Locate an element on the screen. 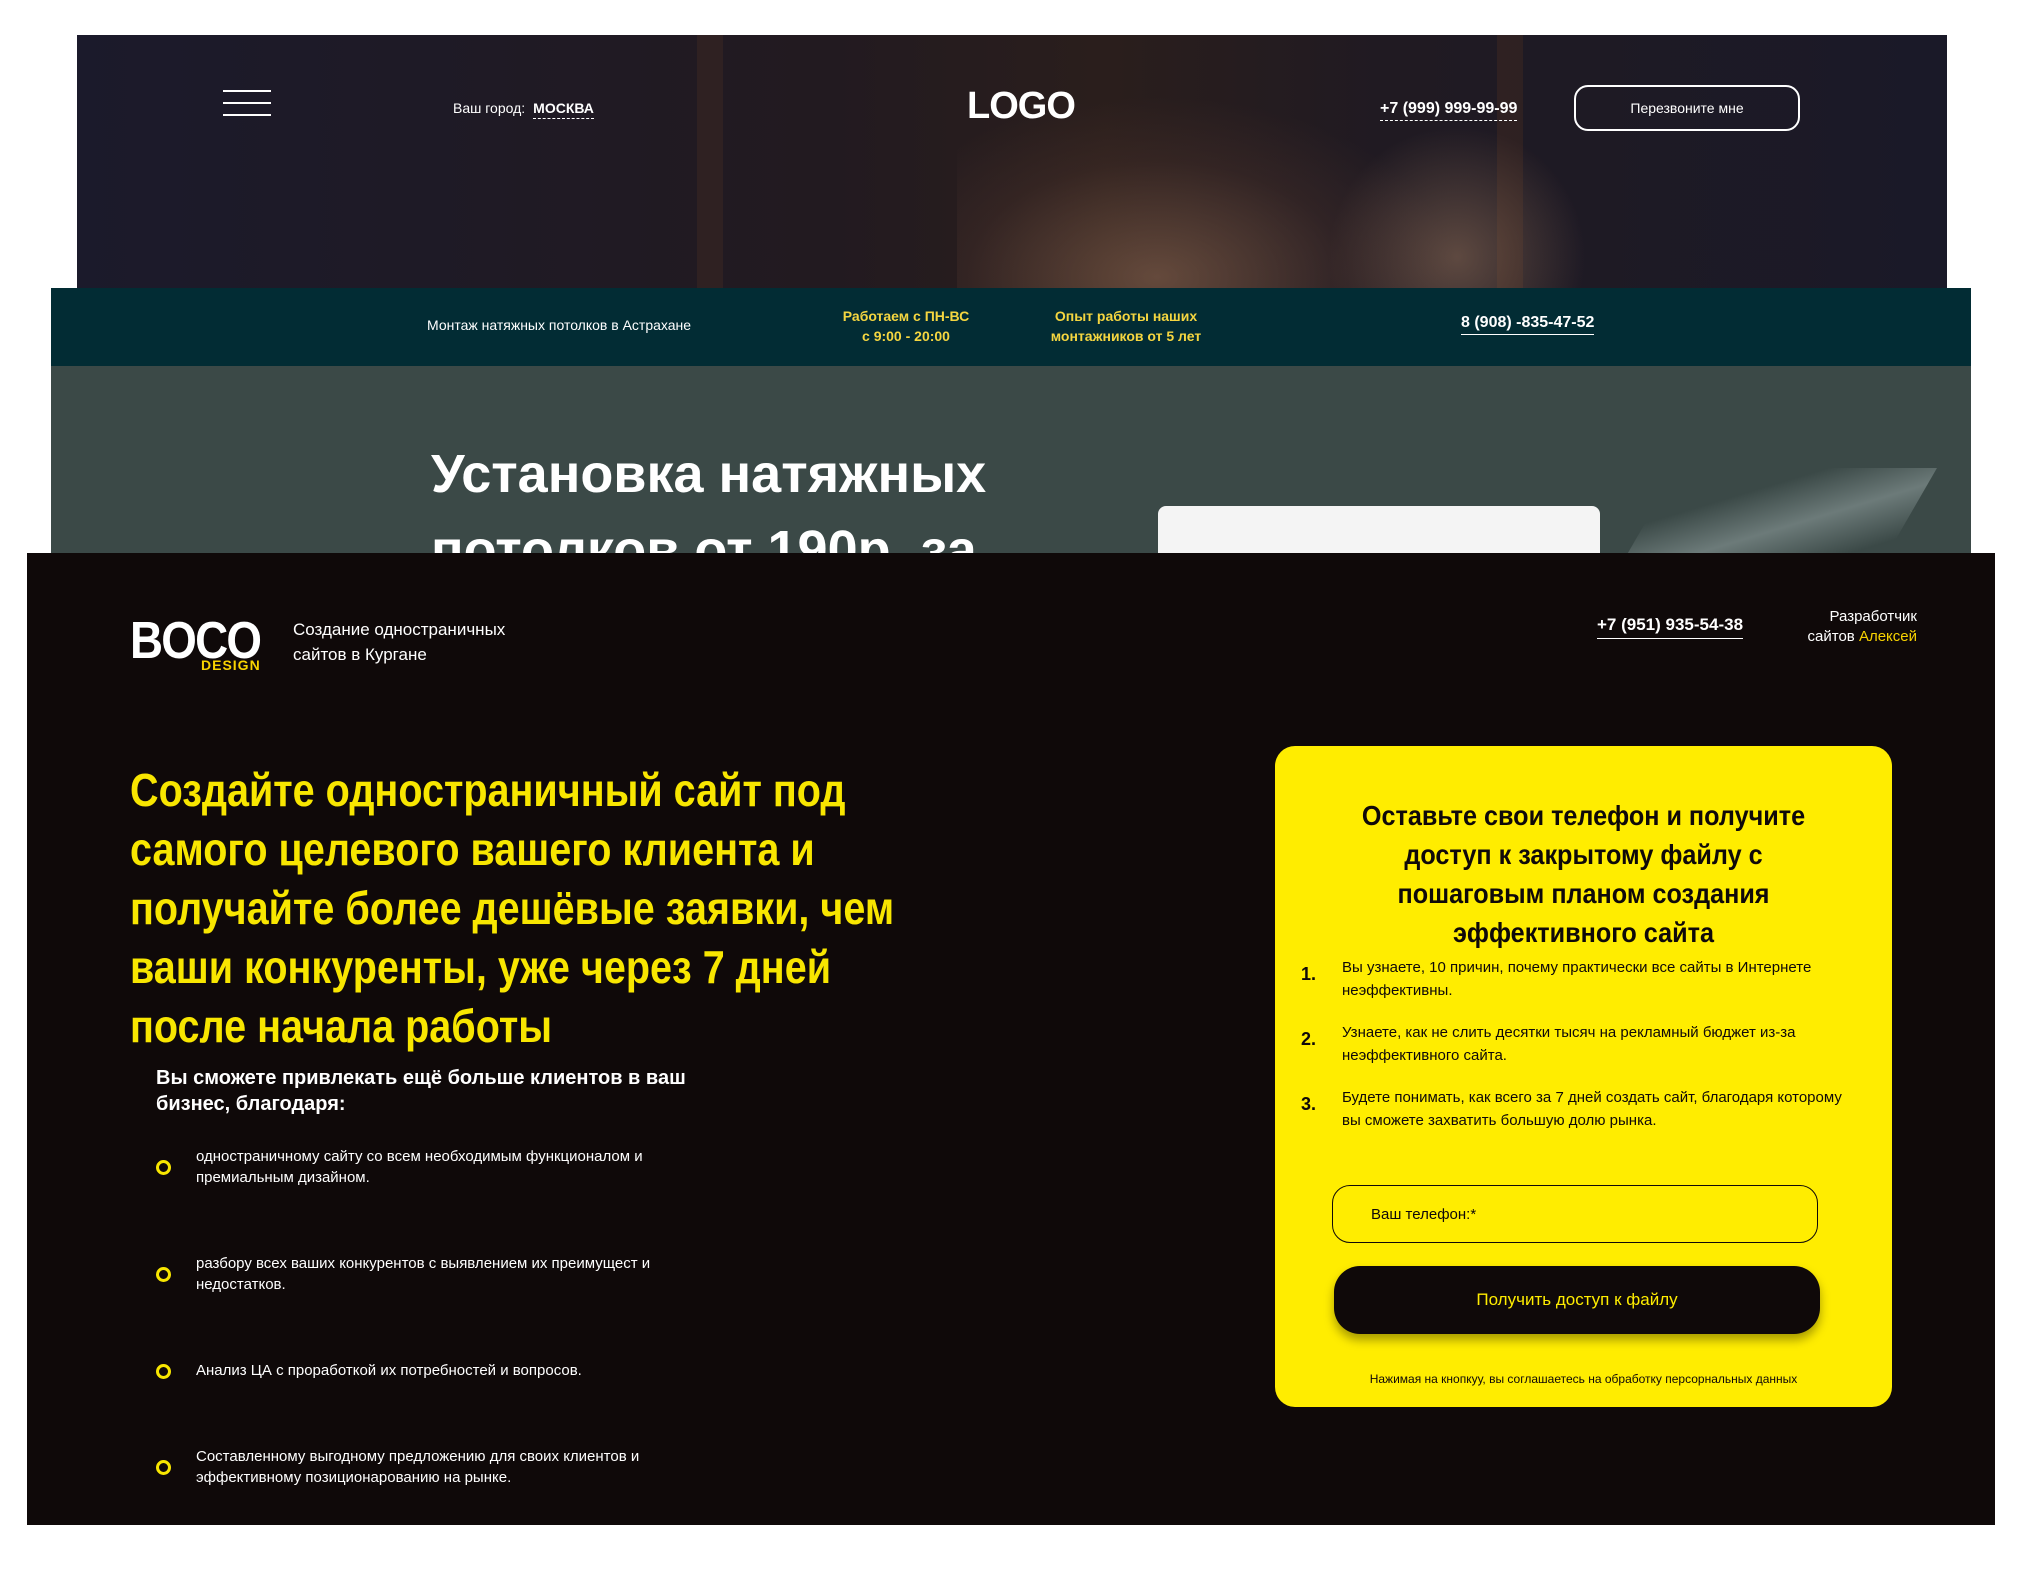 This screenshot has width=2022, height=1577. step-number: 2. is located at coordinates (1309, 1039).